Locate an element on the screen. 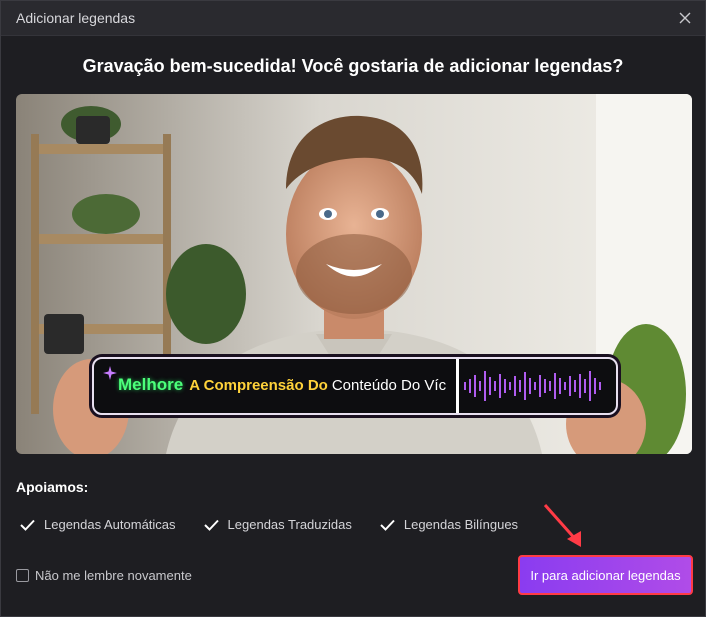 Image resolution: width=706 pixels, height=617 pixels. caption-overlay: Melhore A Compreensão Do Conteúdo Do Víc is located at coordinates (355, 386).